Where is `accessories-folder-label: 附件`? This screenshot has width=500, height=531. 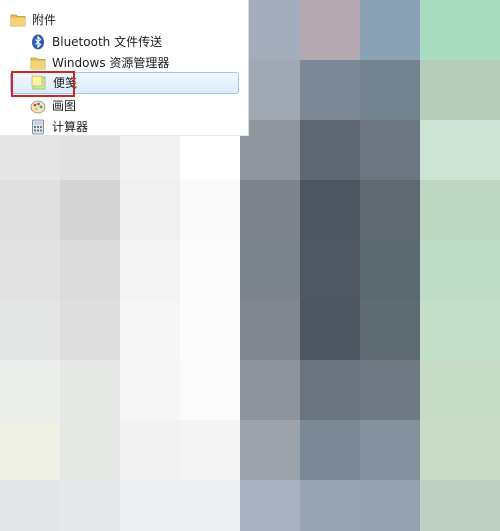
accessories-folder-label: 附件 is located at coordinates (44, 20).